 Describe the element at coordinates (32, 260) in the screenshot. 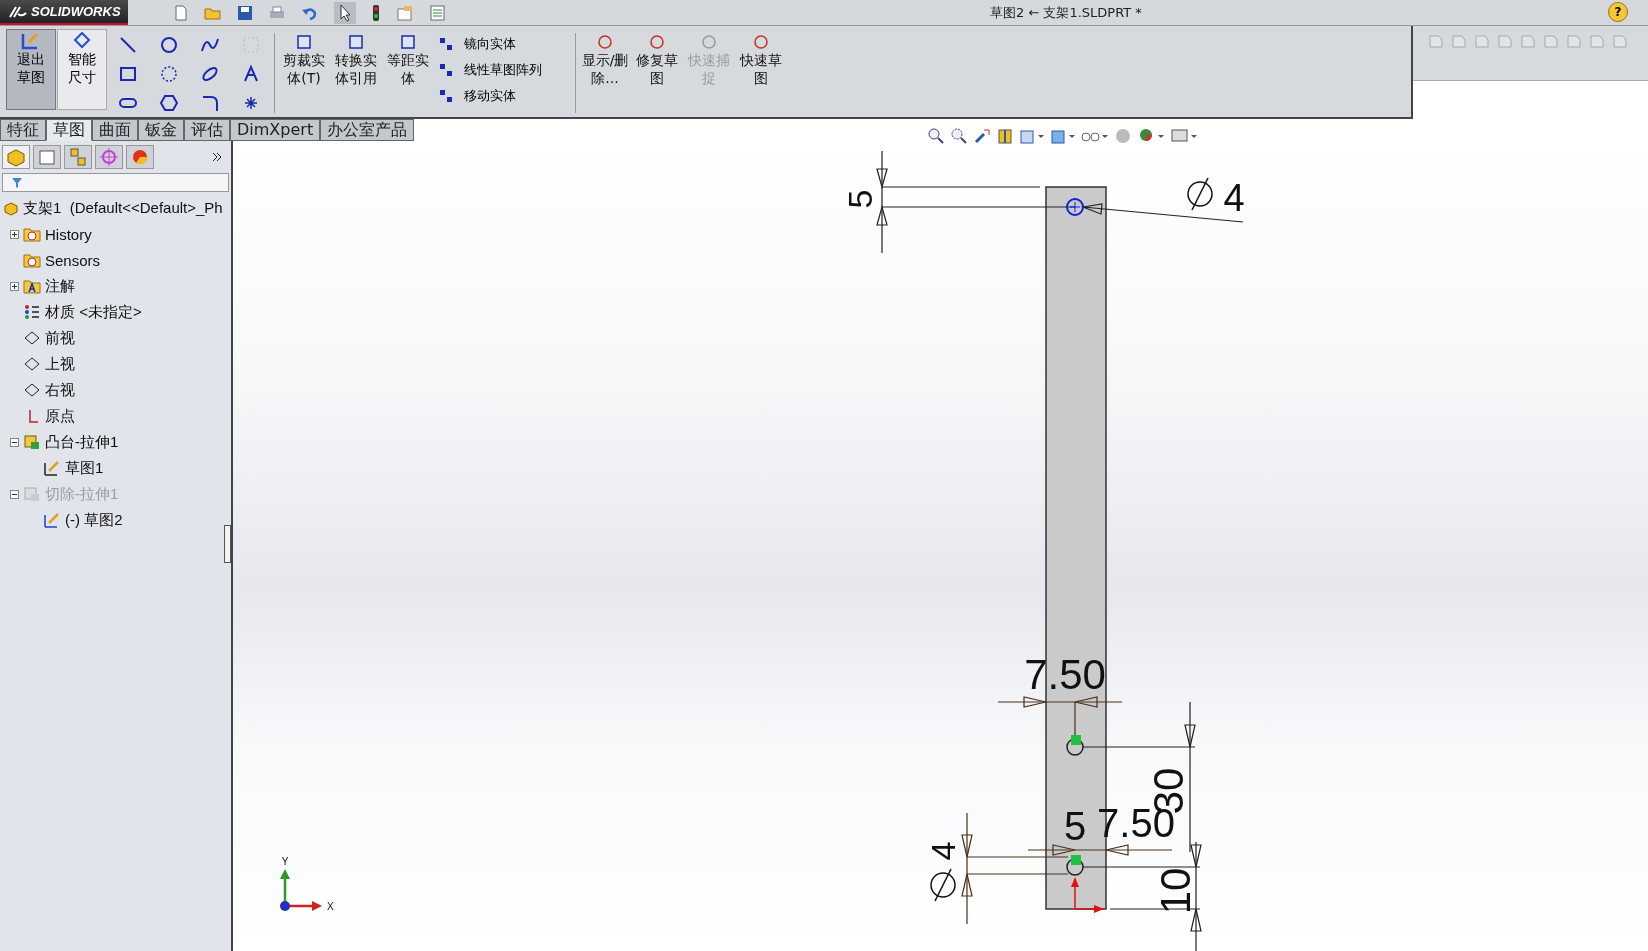

I see `sensors-icon` at that location.